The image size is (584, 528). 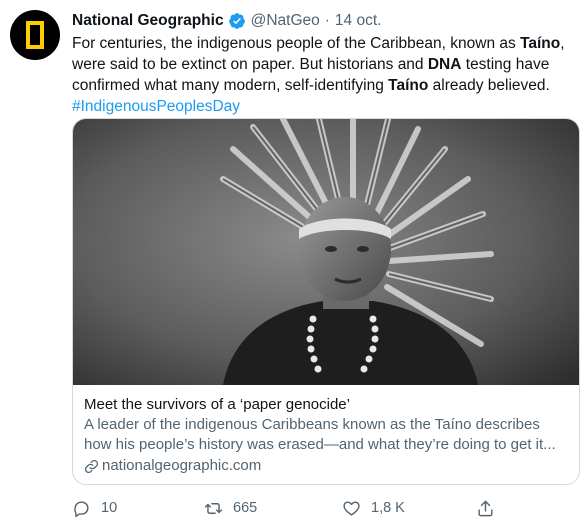 I want to click on tweet-date: 14 oct., so click(x=358, y=21).